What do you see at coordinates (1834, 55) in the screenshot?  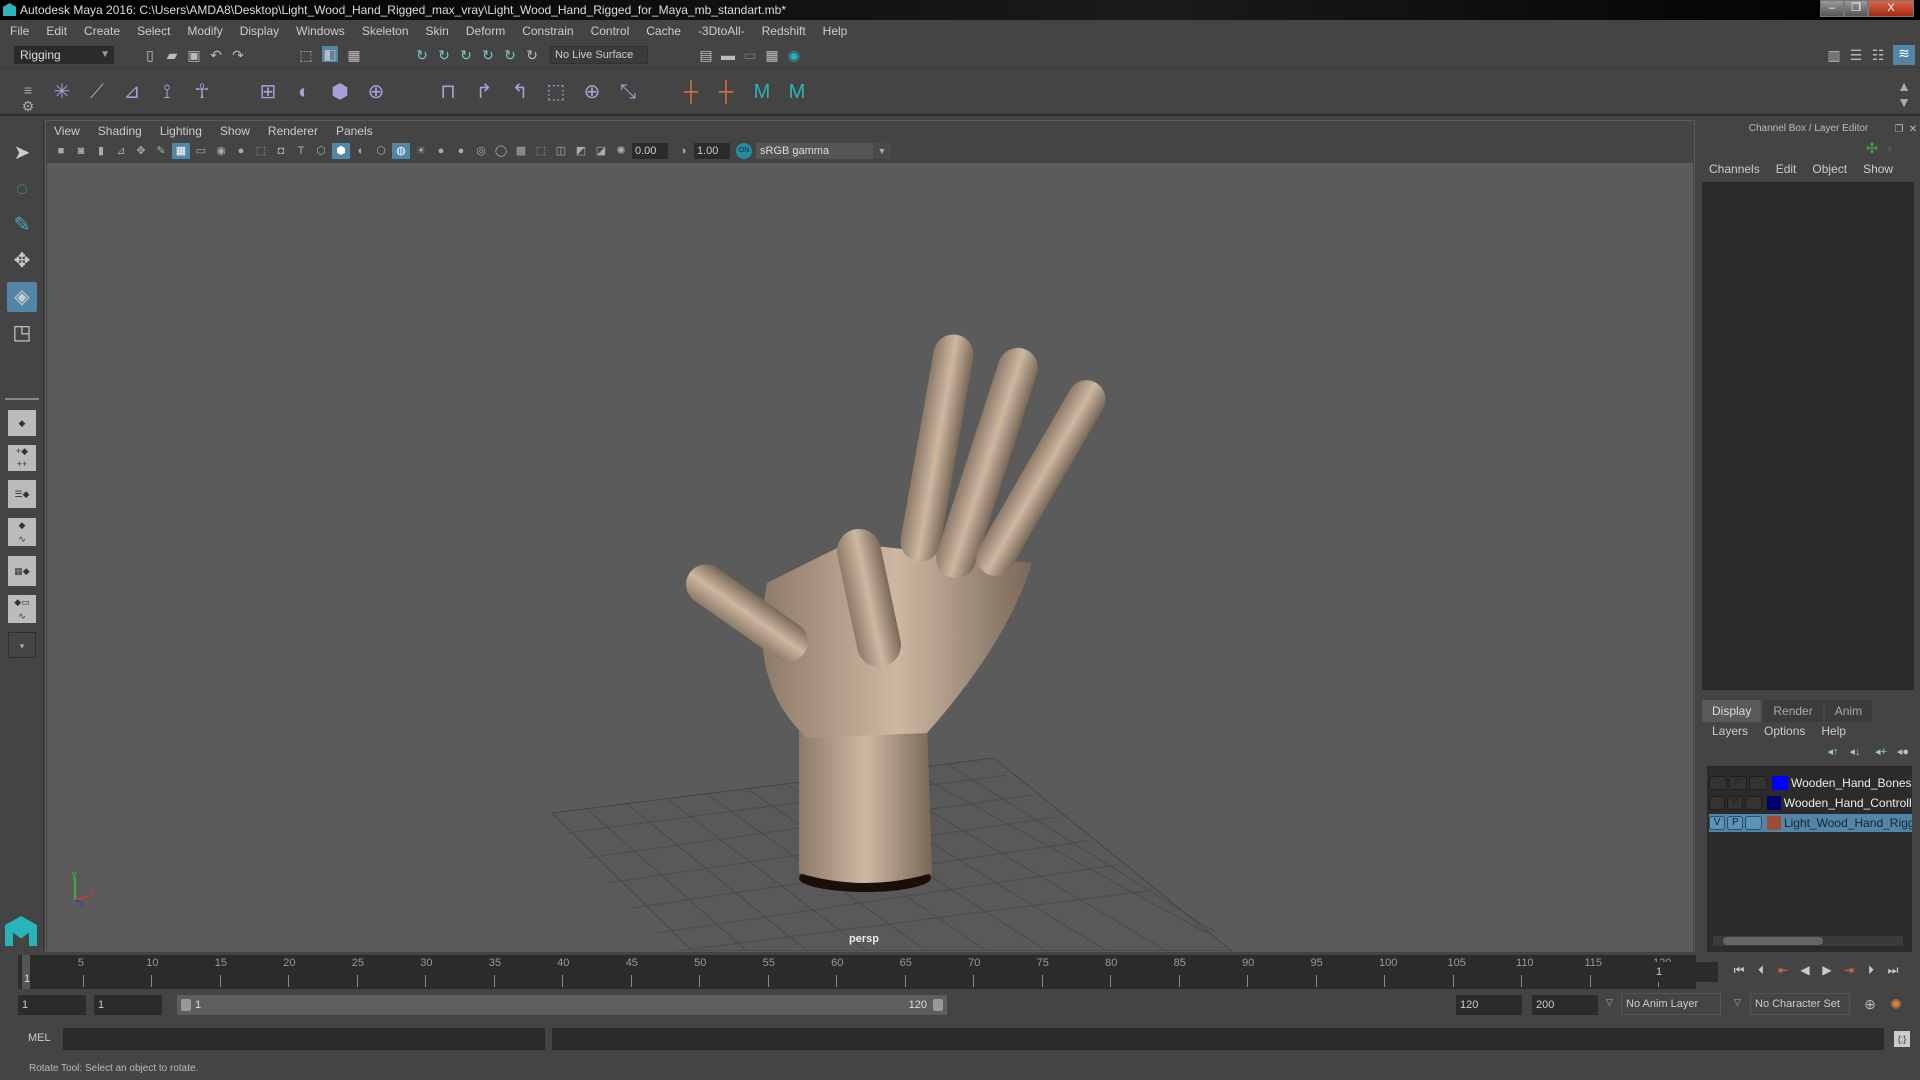 I see `modeling-toolkit-icon: ▥` at bounding box center [1834, 55].